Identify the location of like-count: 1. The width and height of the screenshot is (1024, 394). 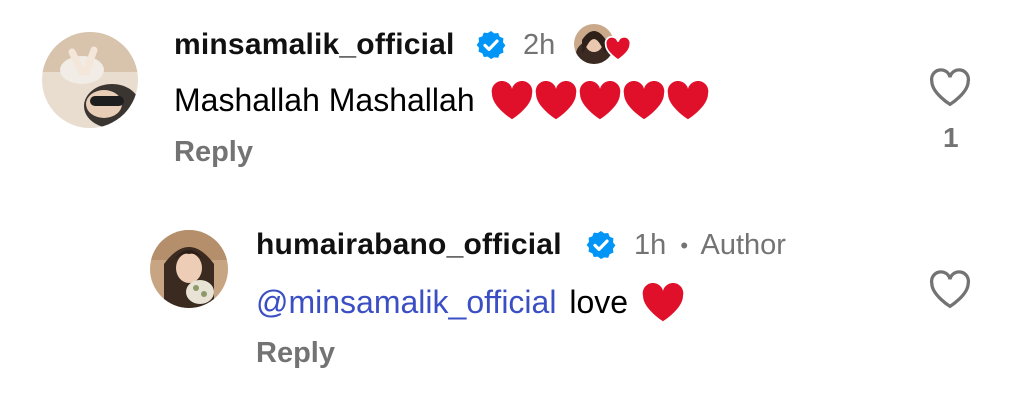
(951, 138).